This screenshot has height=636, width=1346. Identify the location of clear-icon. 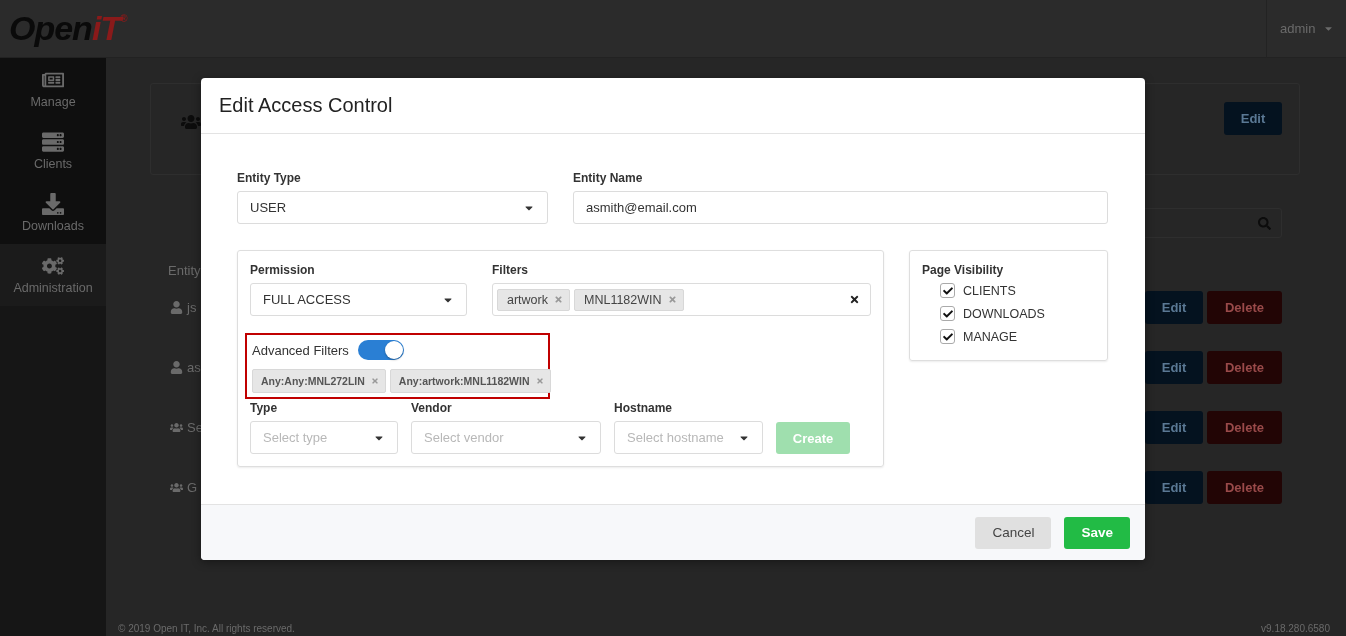
(854, 299).